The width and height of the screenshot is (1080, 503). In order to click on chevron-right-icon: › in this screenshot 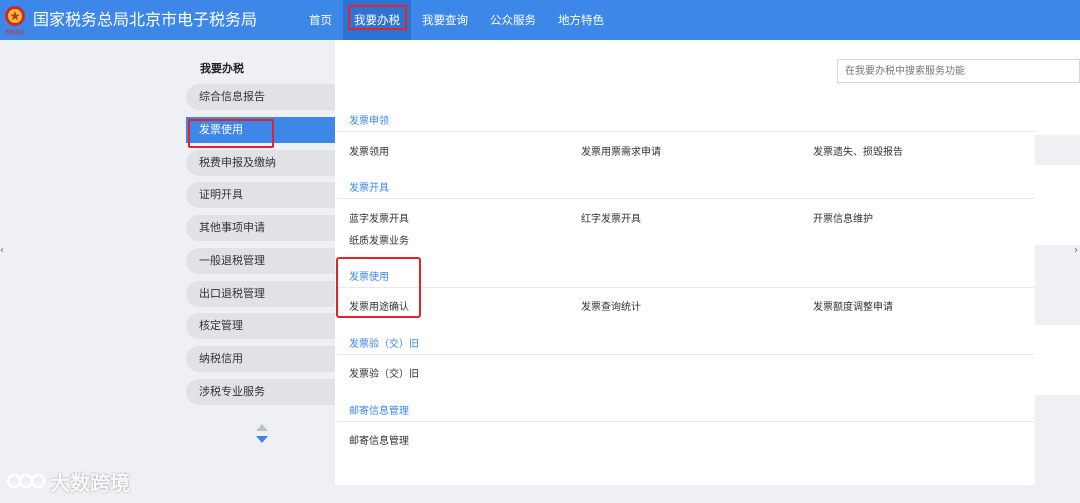, I will do `click(1076, 250)`.